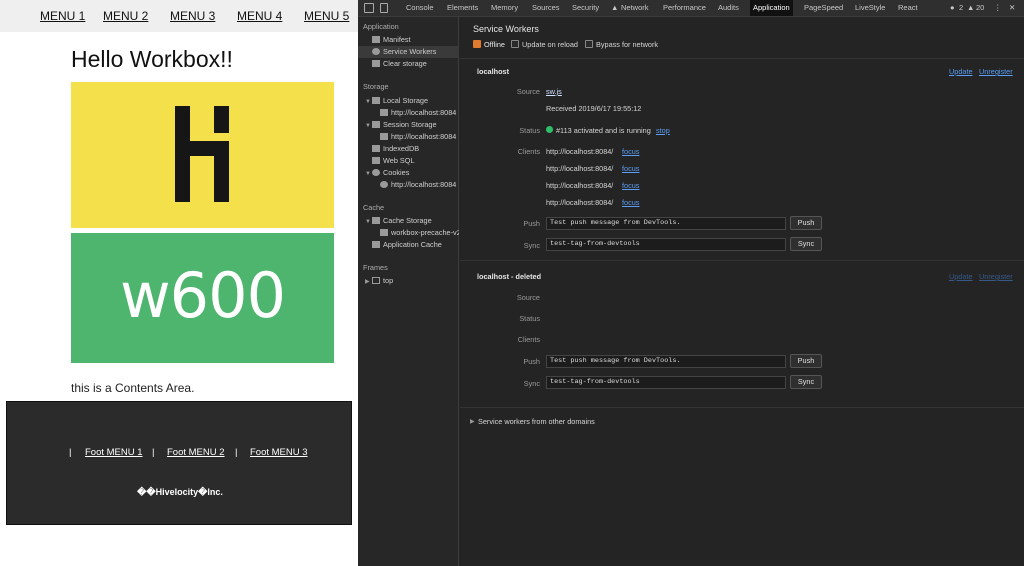 Image resolution: width=1024 pixels, height=566 pixels. What do you see at coordinates (408, 113) in the screenshot?
I see `sidebar-item-local-storage-origin: http://localhost:8084` at bounding box center [408, 113].